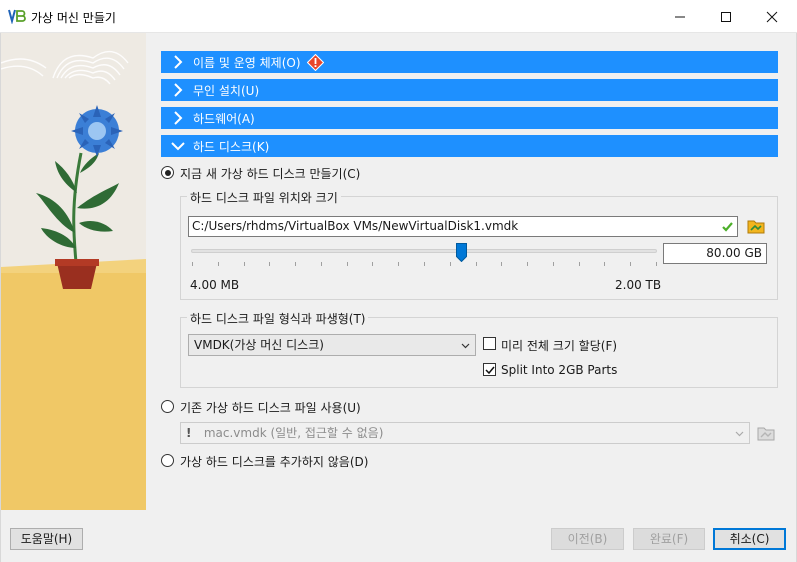  Describe the element at coordinates (332, 345) in the screenshot. I see `disk-format-select: VMDK(가상 머신 디스크)` at that location.